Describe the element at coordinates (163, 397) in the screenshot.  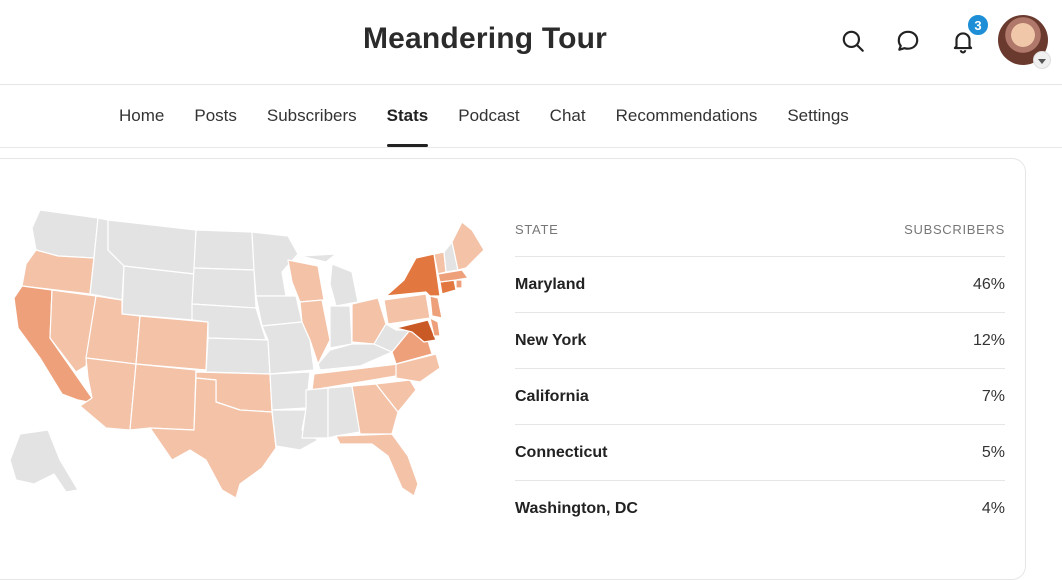
I see `state-new-mexico` at that location.